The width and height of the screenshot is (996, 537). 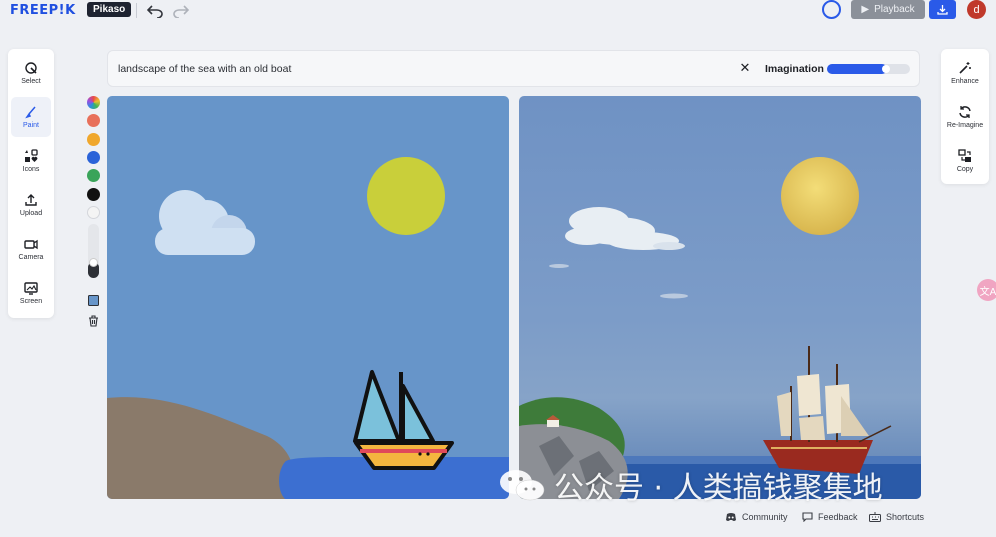 I want to click on feedback-label: Feedback, so click(x=838, y=517).